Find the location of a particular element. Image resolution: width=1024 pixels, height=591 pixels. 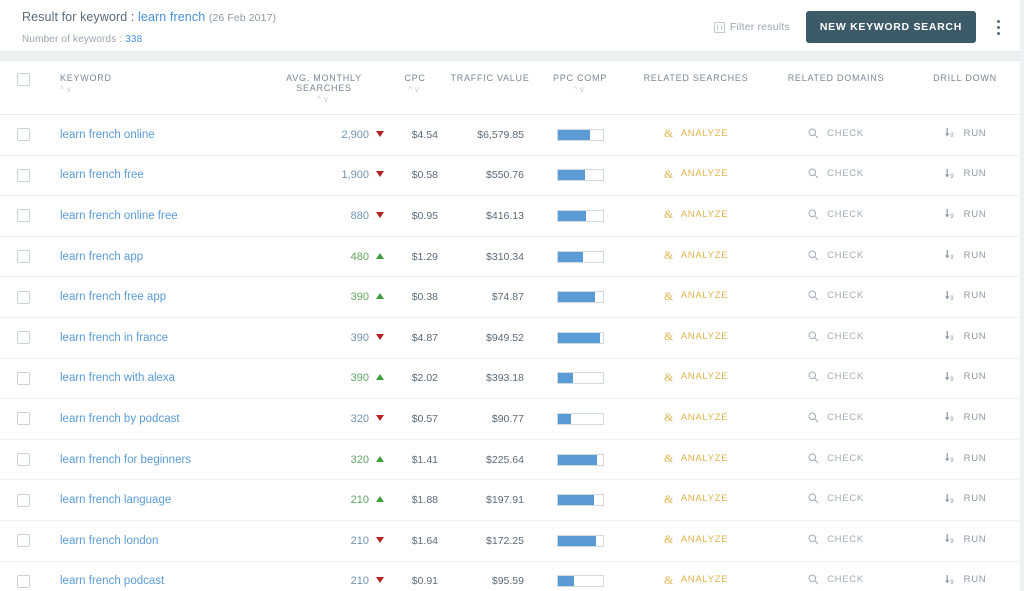

ppc-comp-bar-fill is located at coordinates (564, 418).